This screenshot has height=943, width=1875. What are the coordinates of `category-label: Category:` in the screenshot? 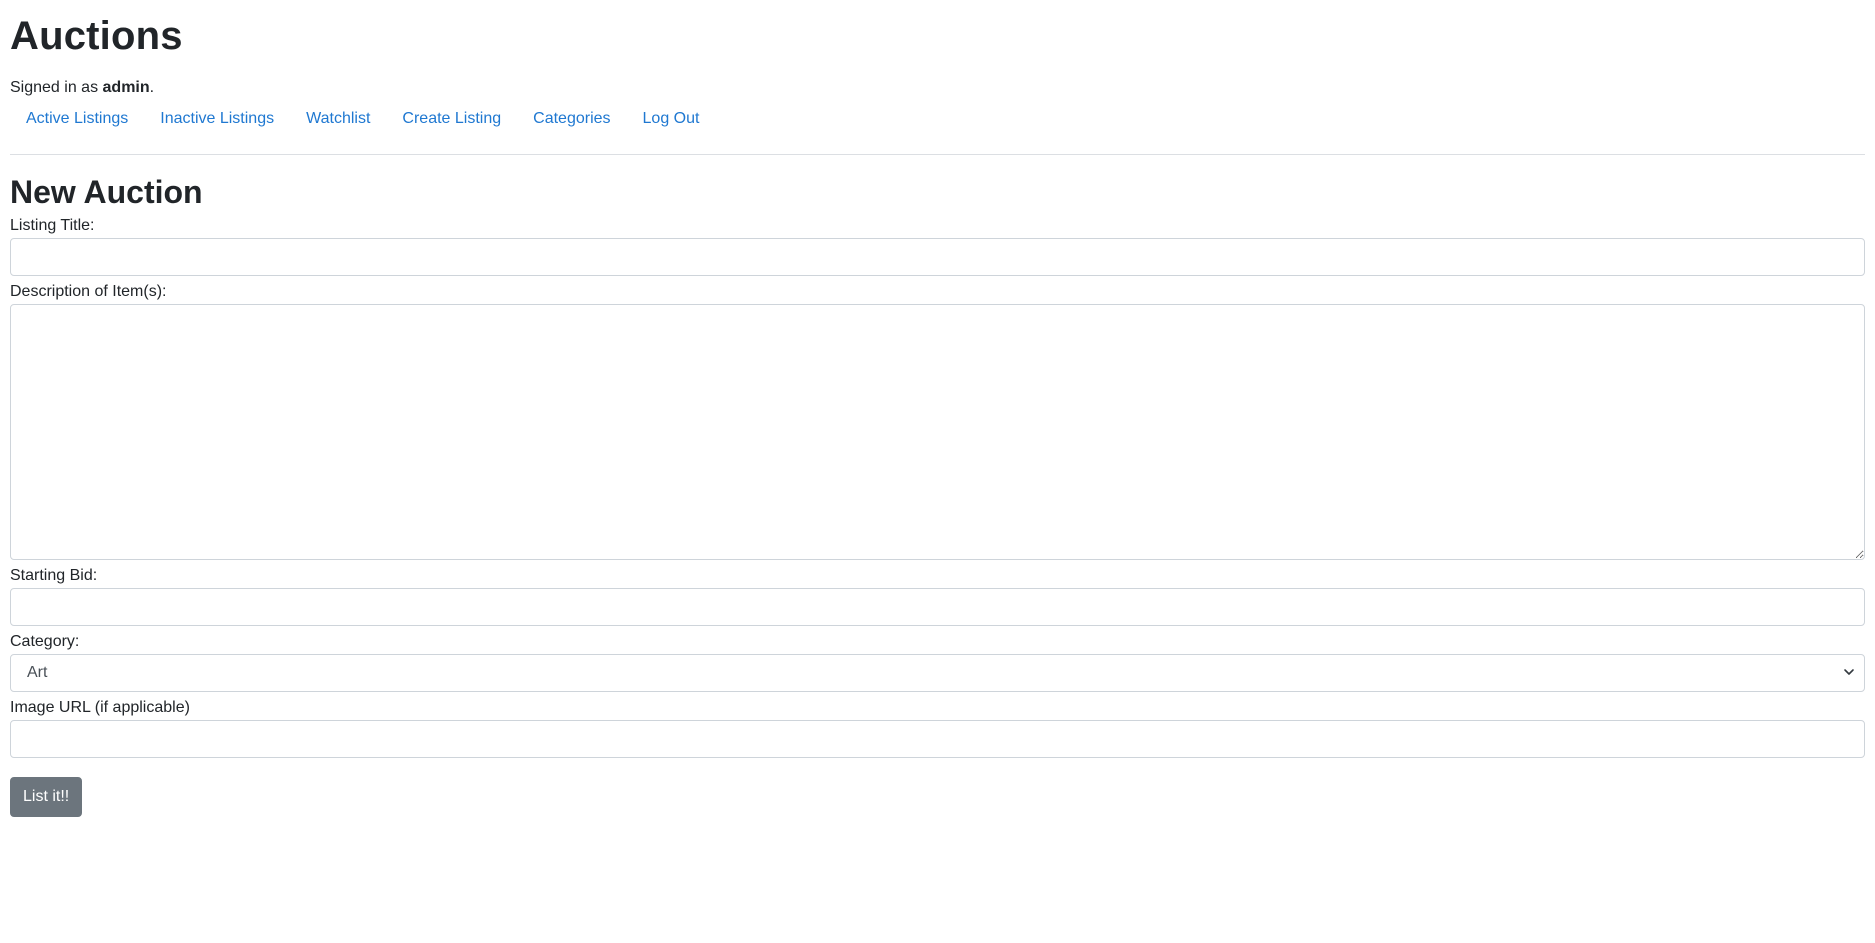 It's located at (45, 641).